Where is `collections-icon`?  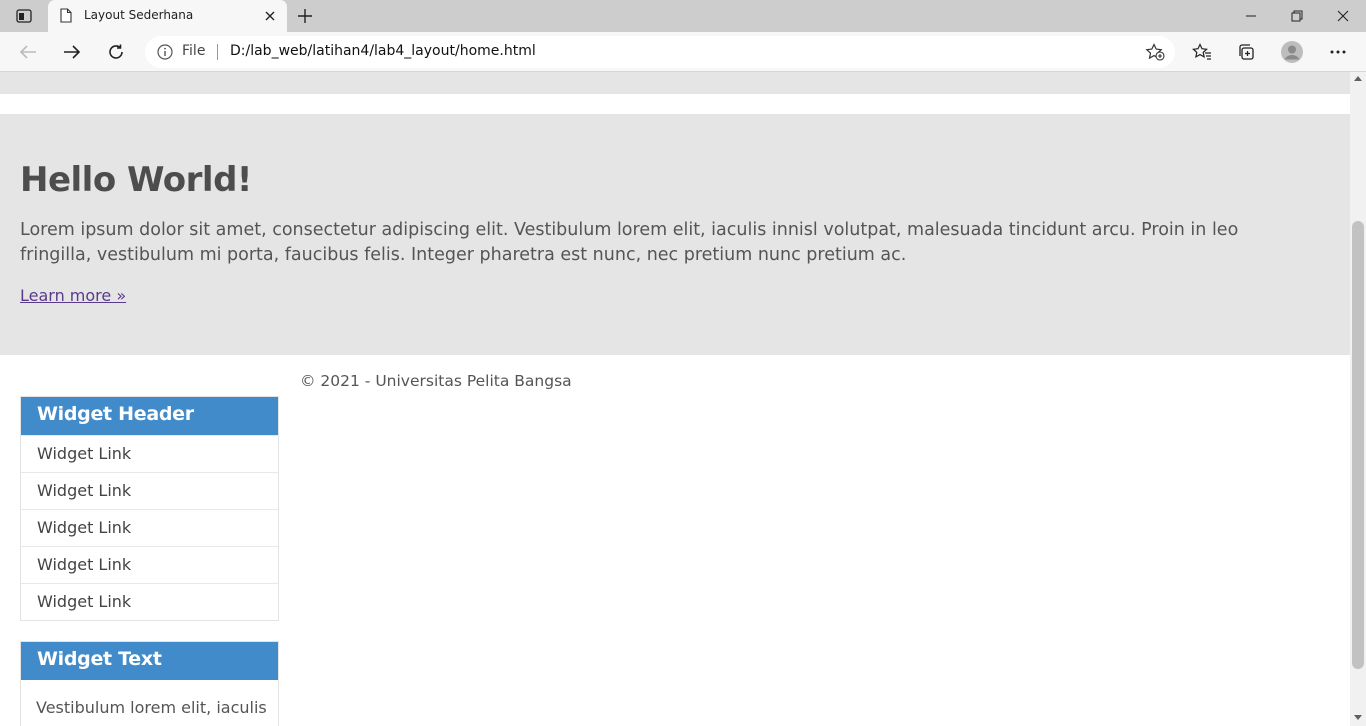
collections-icon is located at coordinates (1246, 52).